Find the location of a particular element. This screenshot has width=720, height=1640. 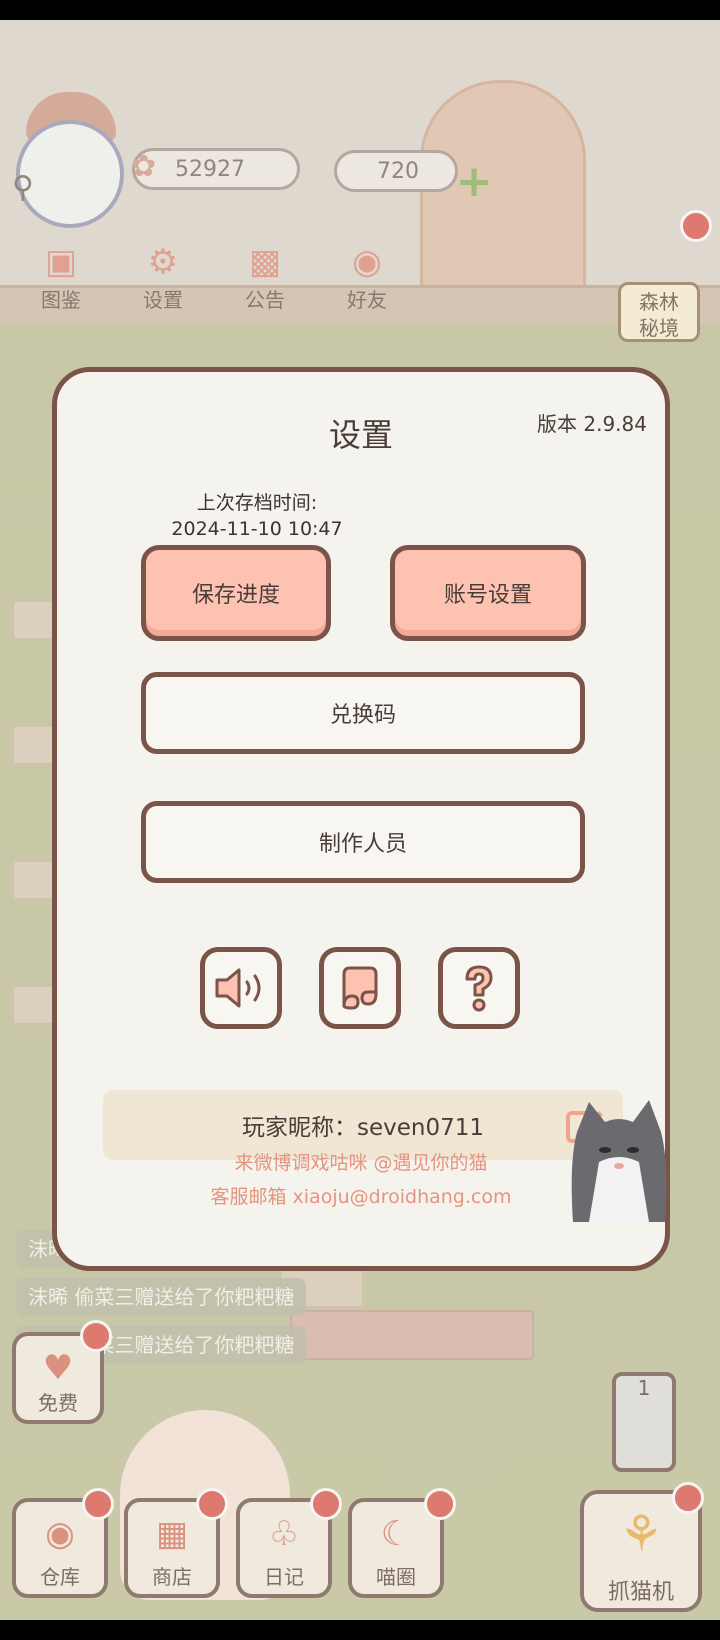

music-icon is located at coordinates (360, 988).